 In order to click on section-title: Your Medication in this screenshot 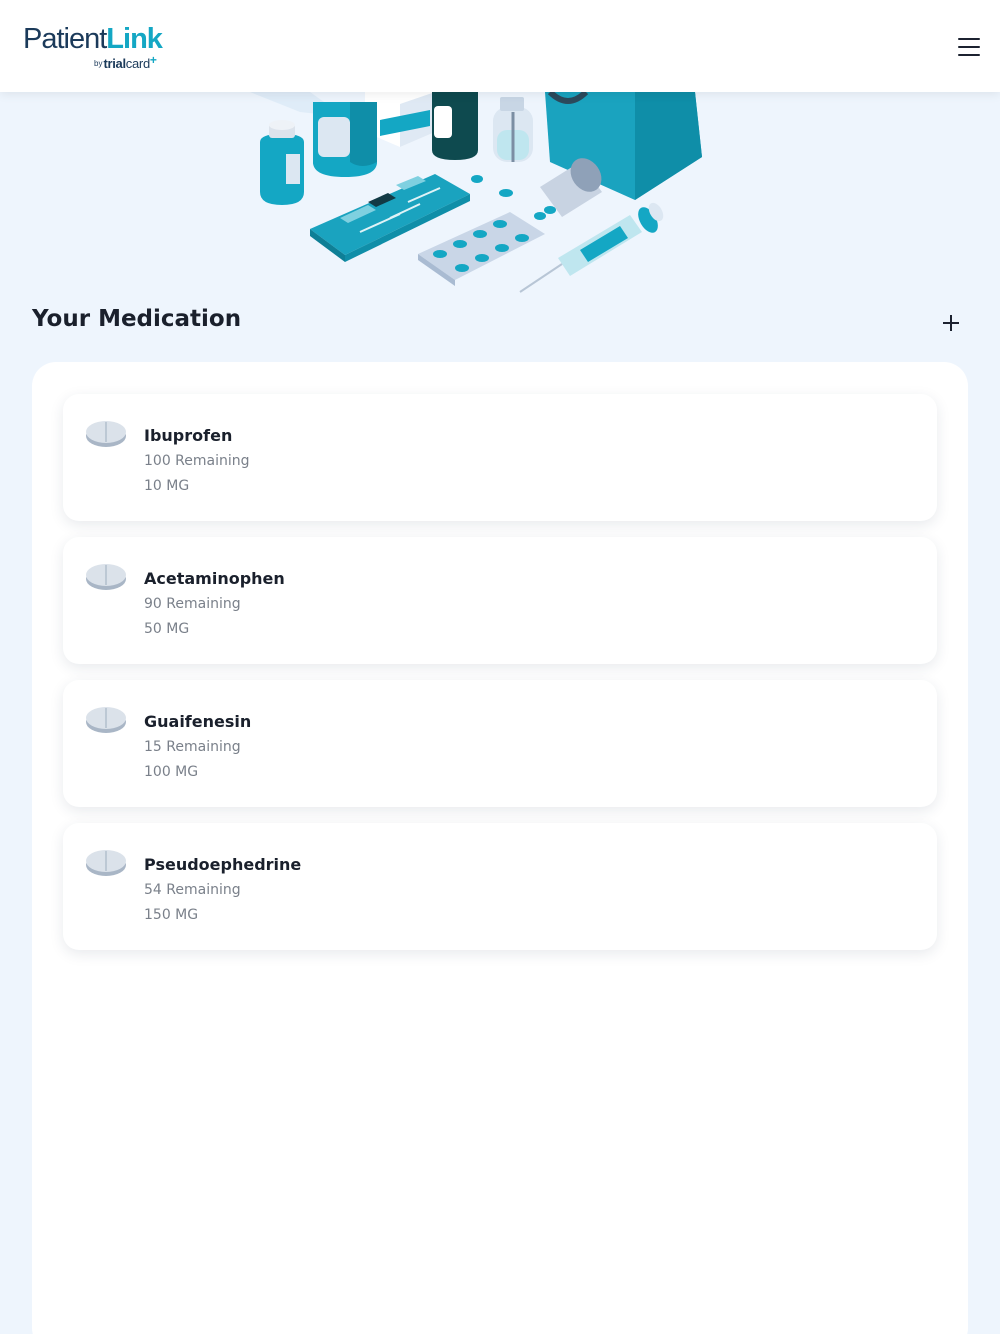, I will do `click(137, 319)`.